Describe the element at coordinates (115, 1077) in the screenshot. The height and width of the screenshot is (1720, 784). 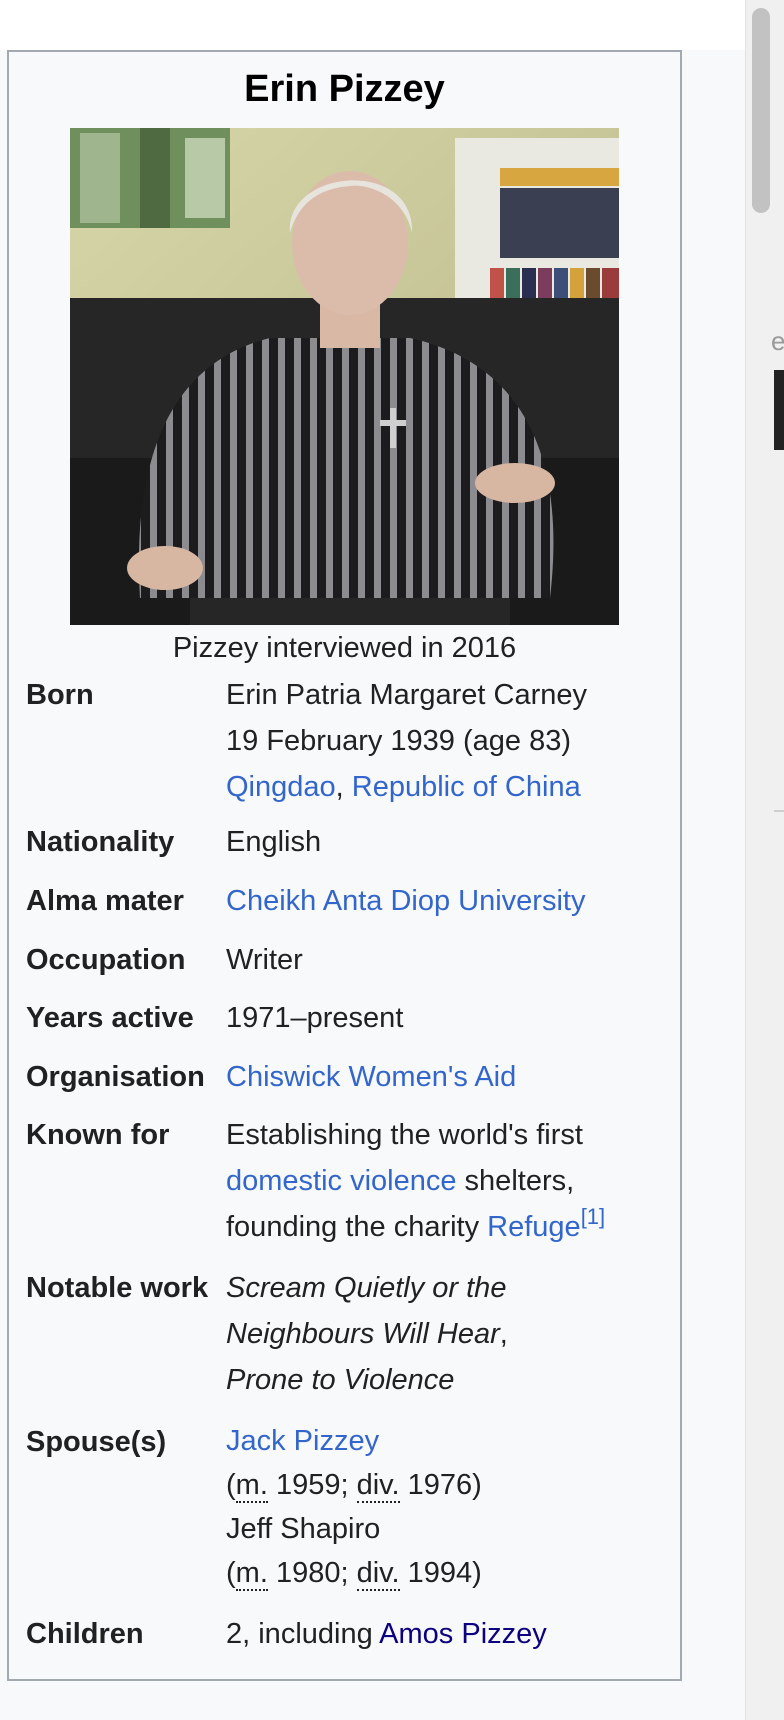
I see `label-organisation: Organisation` at that location.